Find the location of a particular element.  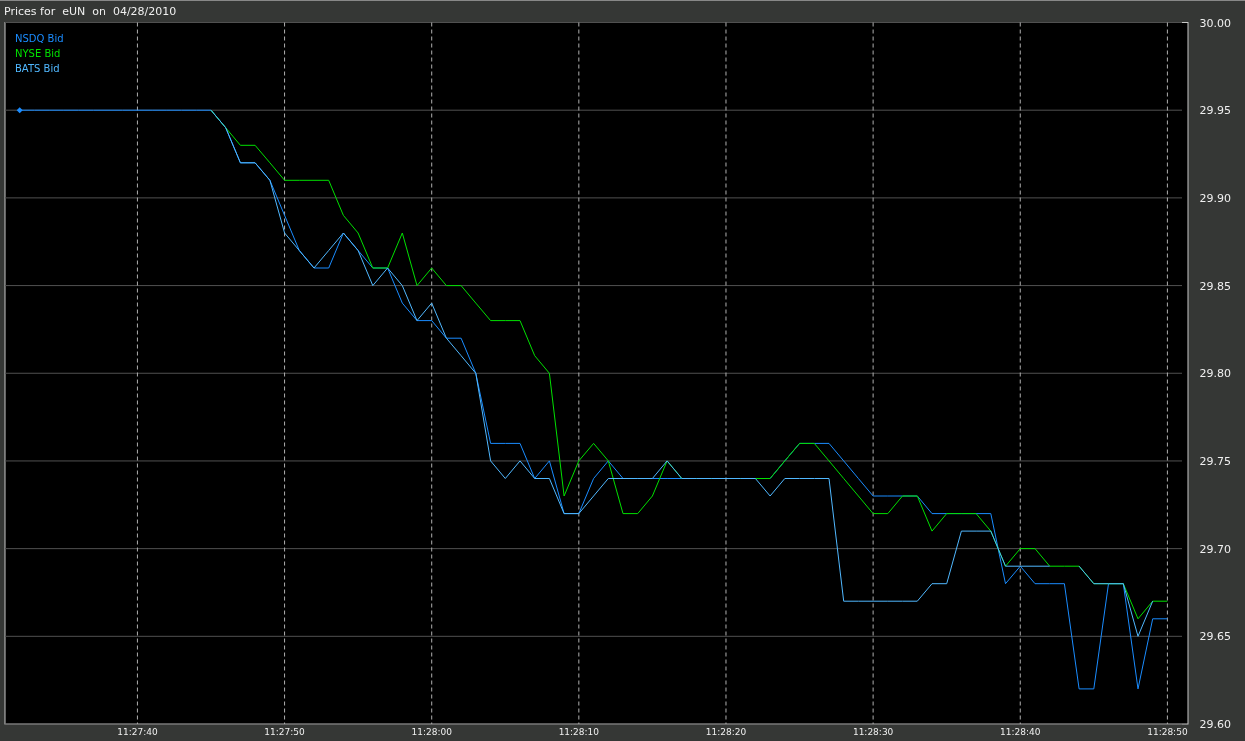

y-tick-label: 29.60 is located at coordinates (1215, 724).